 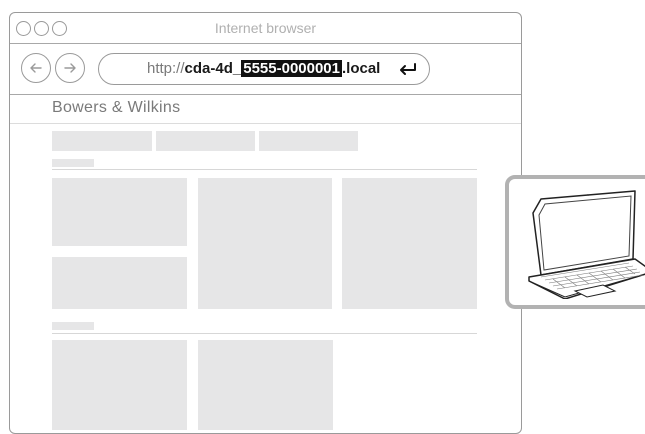 What do you see at coordinates (361, 68) in the screenshot?
I see `url-suffix: .local` at bounding box center [361, 68].